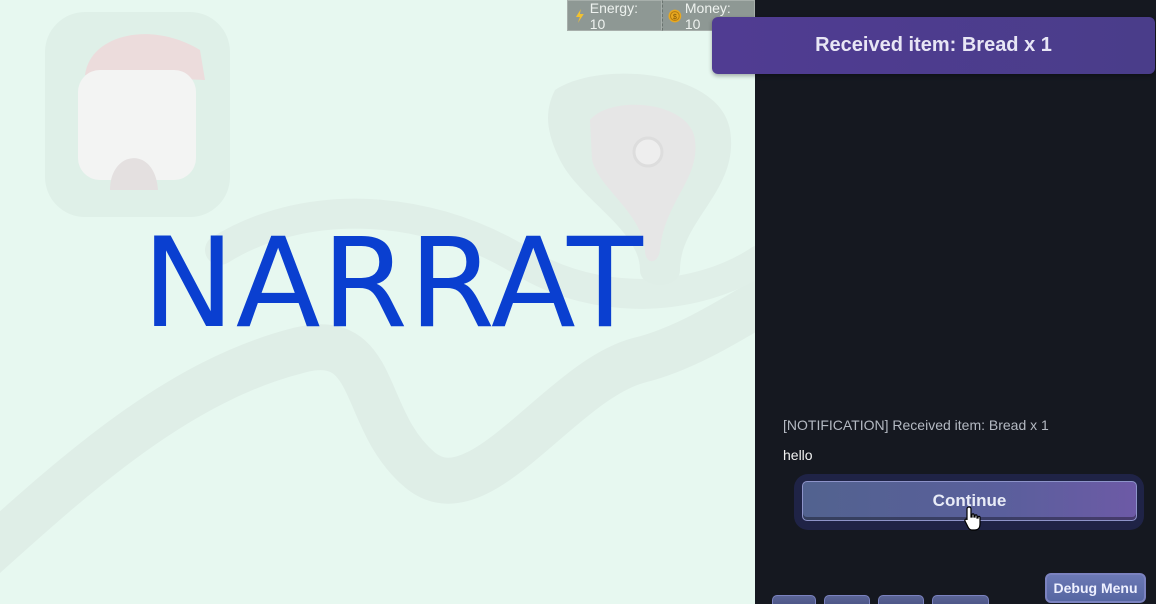 The width and height of the screenshot is (1156, 604). What do you see at coordinates (933, 45) in the screenshot?
I see `item-received-toast: Received item: Bread x 1` at bounding box center [933, 45].